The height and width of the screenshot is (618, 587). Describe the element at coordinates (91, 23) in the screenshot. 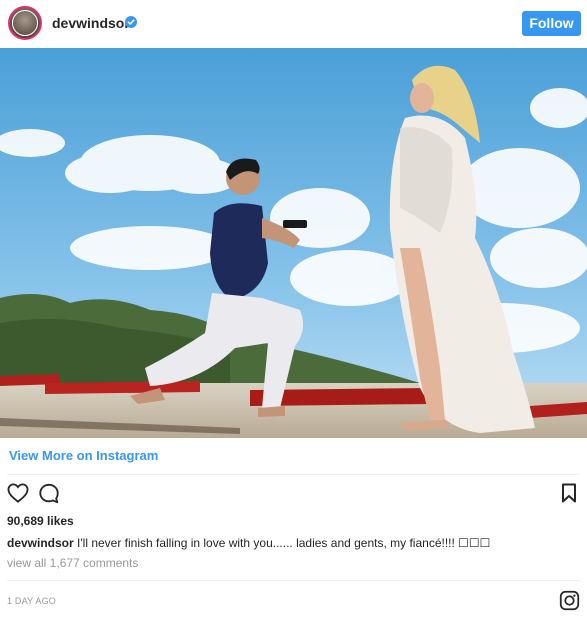

I see `header-username: devwindsor` at that location.